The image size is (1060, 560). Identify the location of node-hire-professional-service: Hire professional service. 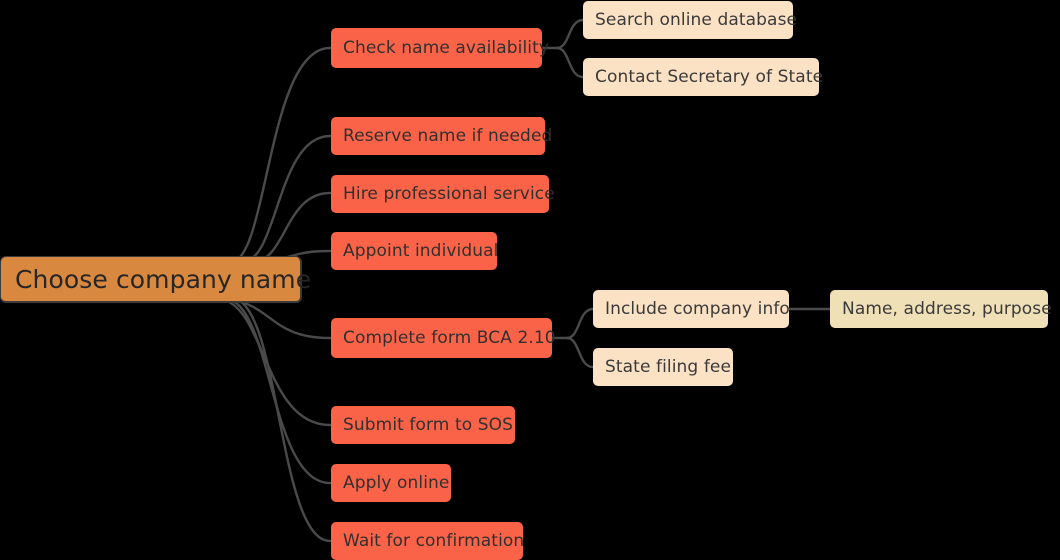
(443, 194).